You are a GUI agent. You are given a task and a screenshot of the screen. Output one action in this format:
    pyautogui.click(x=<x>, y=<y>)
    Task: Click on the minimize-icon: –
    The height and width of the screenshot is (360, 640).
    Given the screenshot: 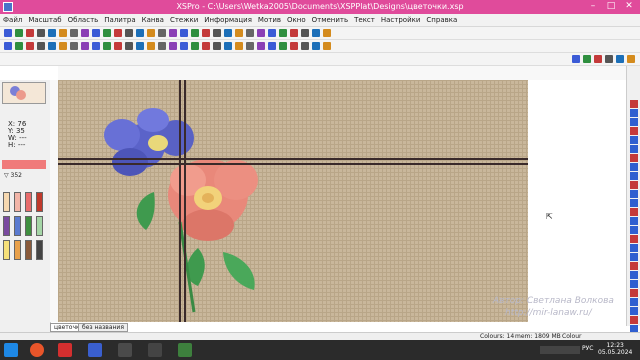 What is the action you would take?
    pyautogui.click(x=593, y=7)
    